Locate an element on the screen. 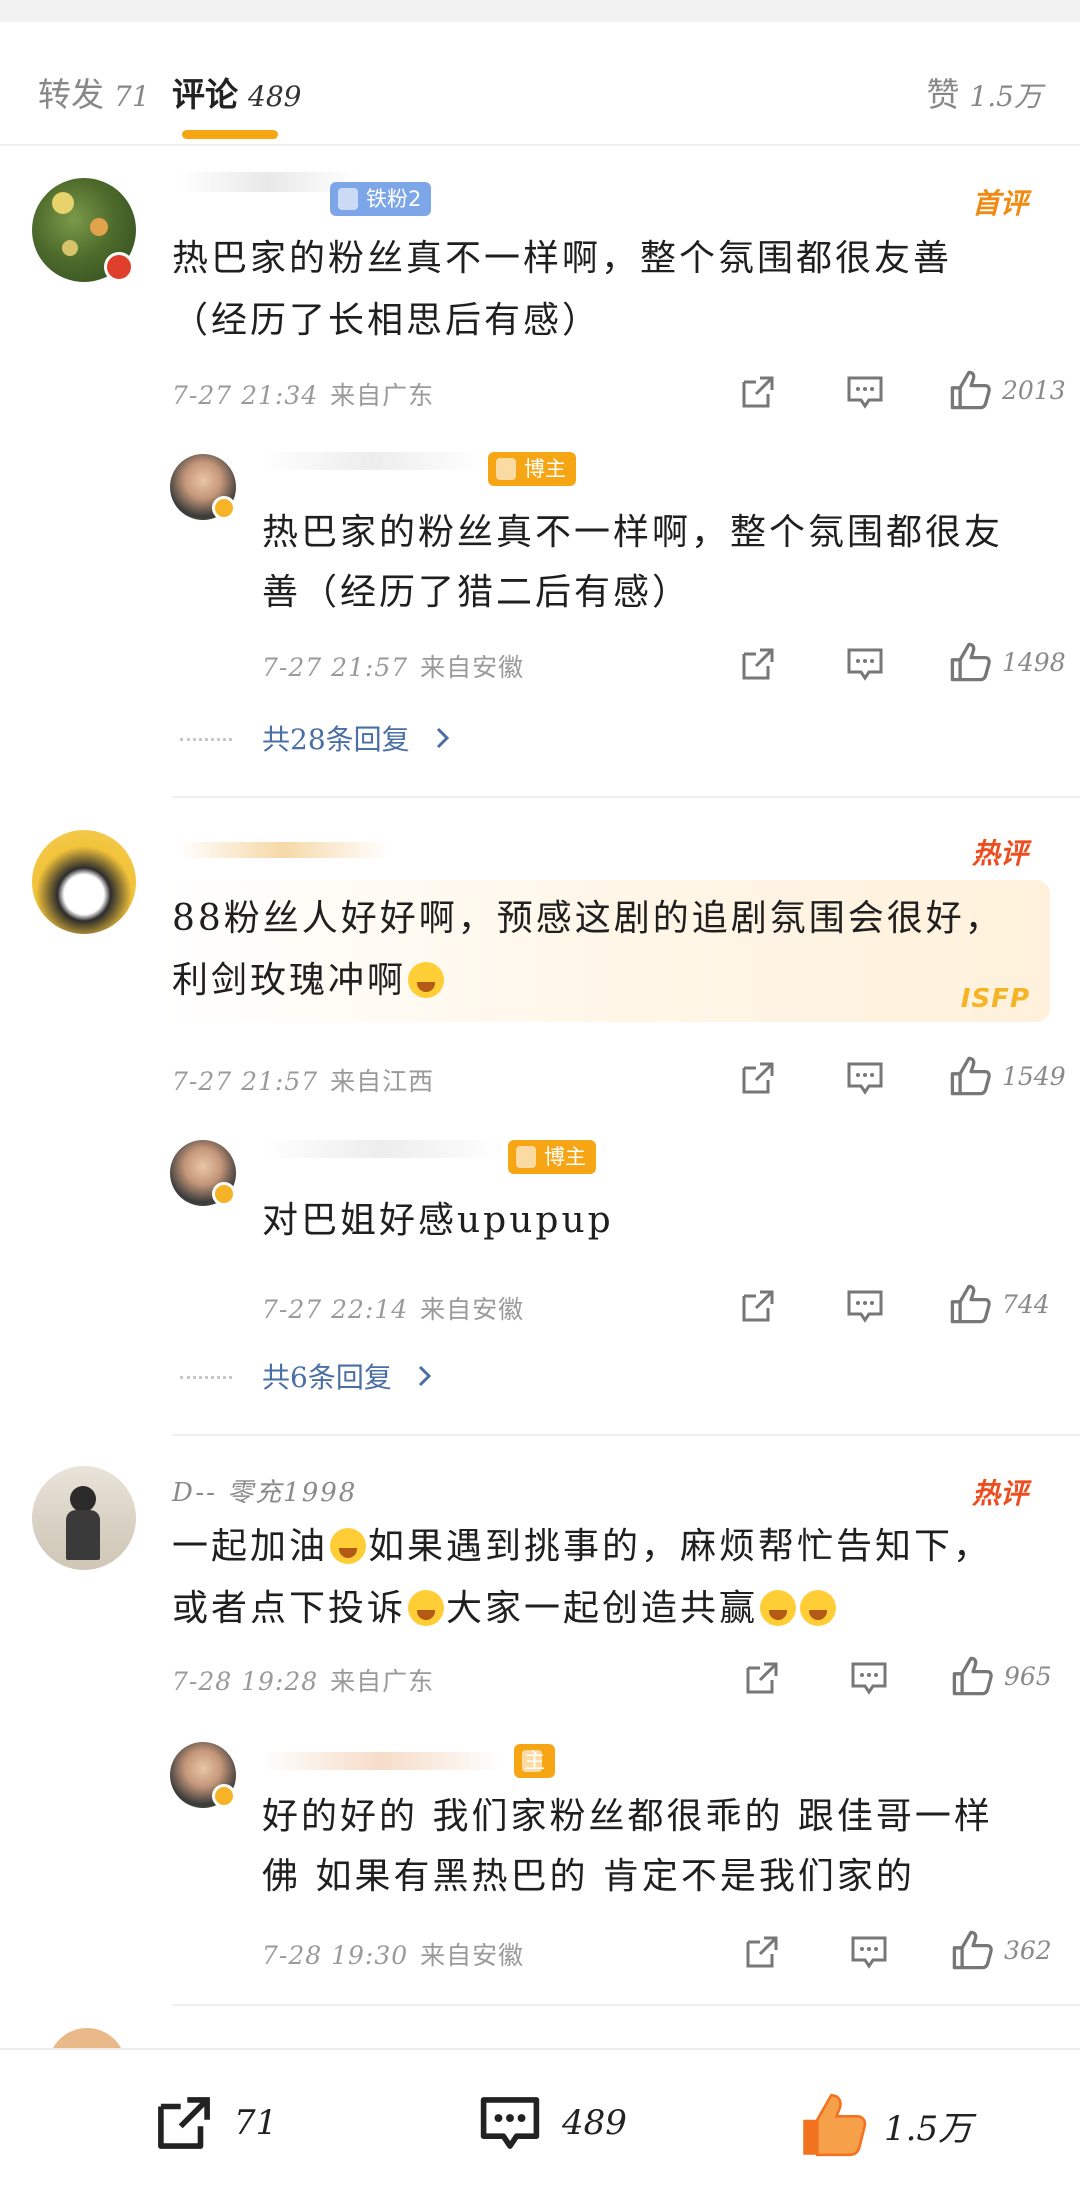 The image size is (1080, 2190). like-button: 1549 is located at coordinates (1007, 1076).